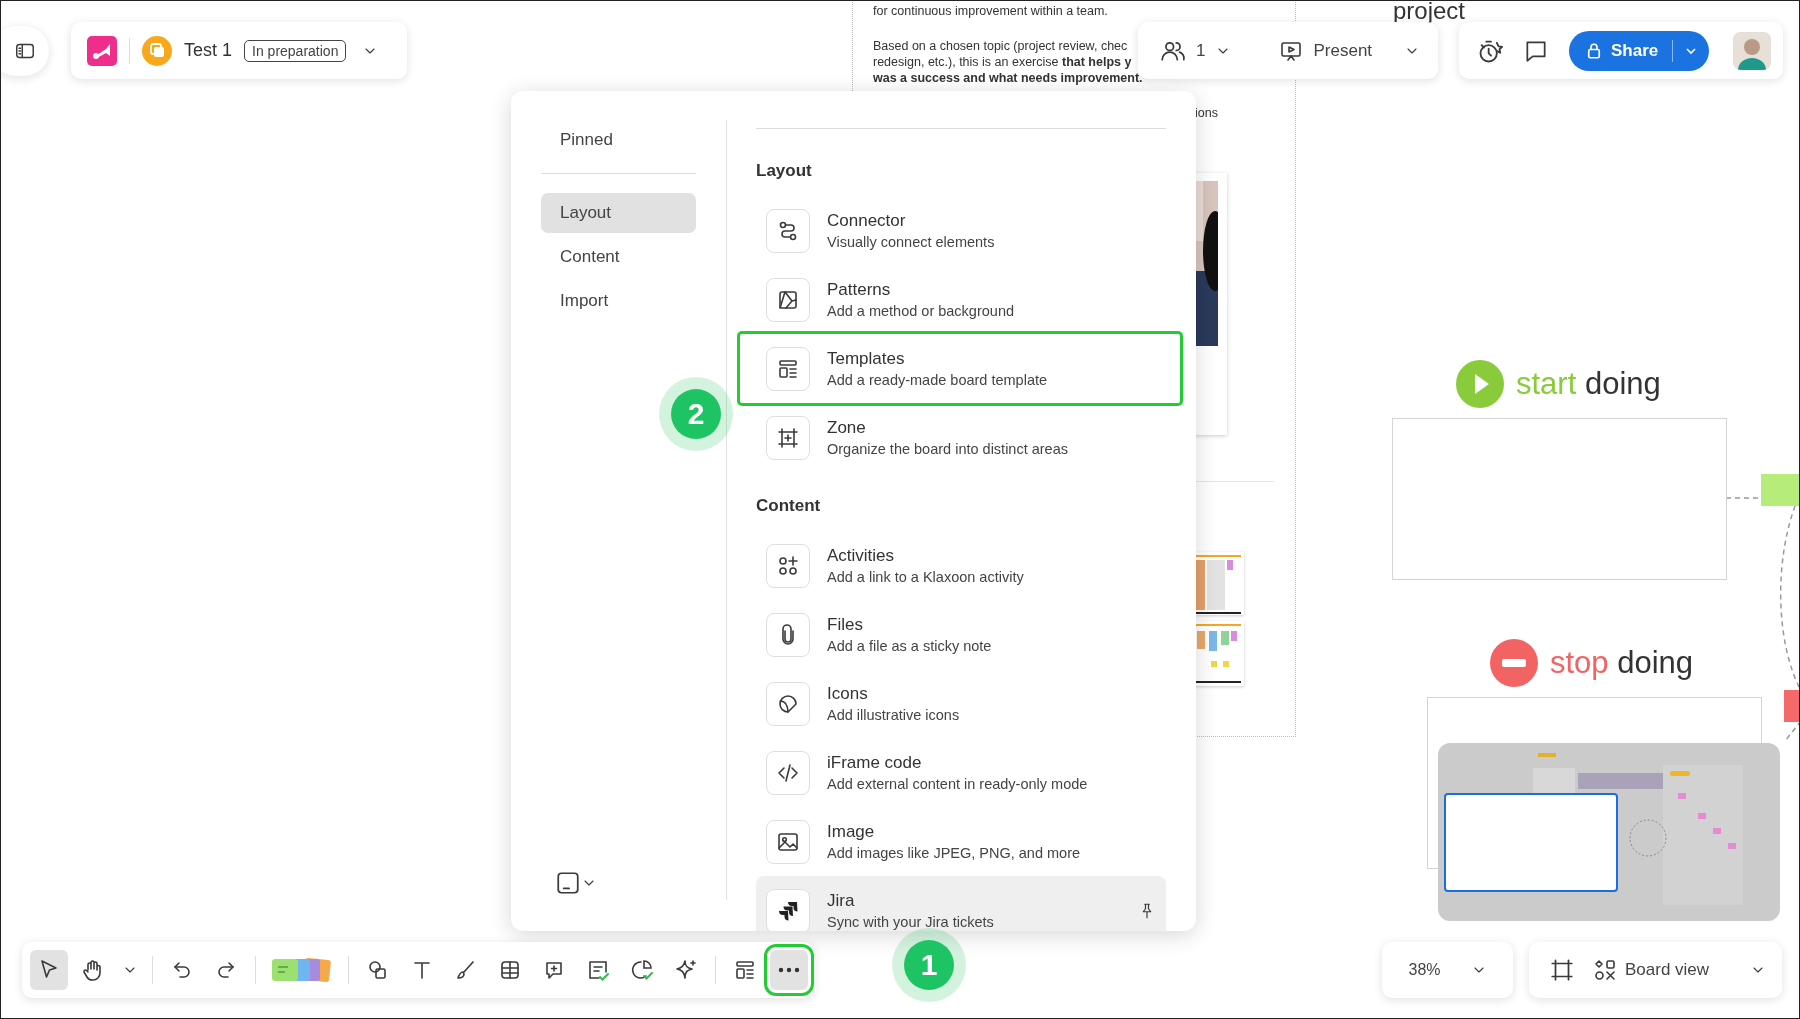 The image size is (1800, 1019). Describe the element at coordinates (1514, 663) in the screenshot. I see `minus-icon` at that location.